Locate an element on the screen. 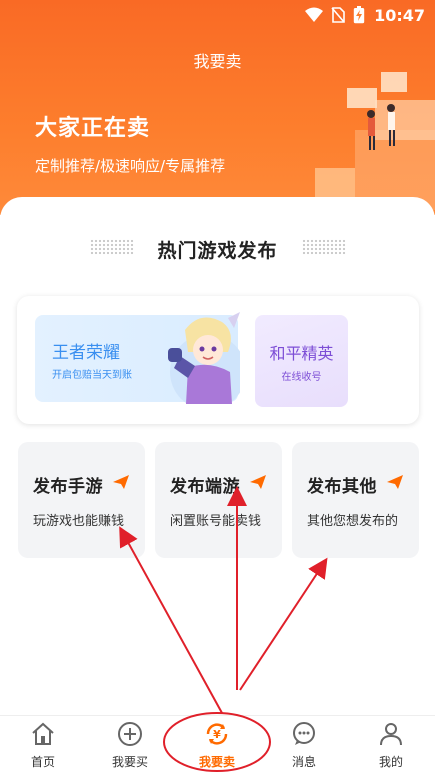 The width and height of the screenshot is (435, 775). home-icon is located at coordinates (43, 733).